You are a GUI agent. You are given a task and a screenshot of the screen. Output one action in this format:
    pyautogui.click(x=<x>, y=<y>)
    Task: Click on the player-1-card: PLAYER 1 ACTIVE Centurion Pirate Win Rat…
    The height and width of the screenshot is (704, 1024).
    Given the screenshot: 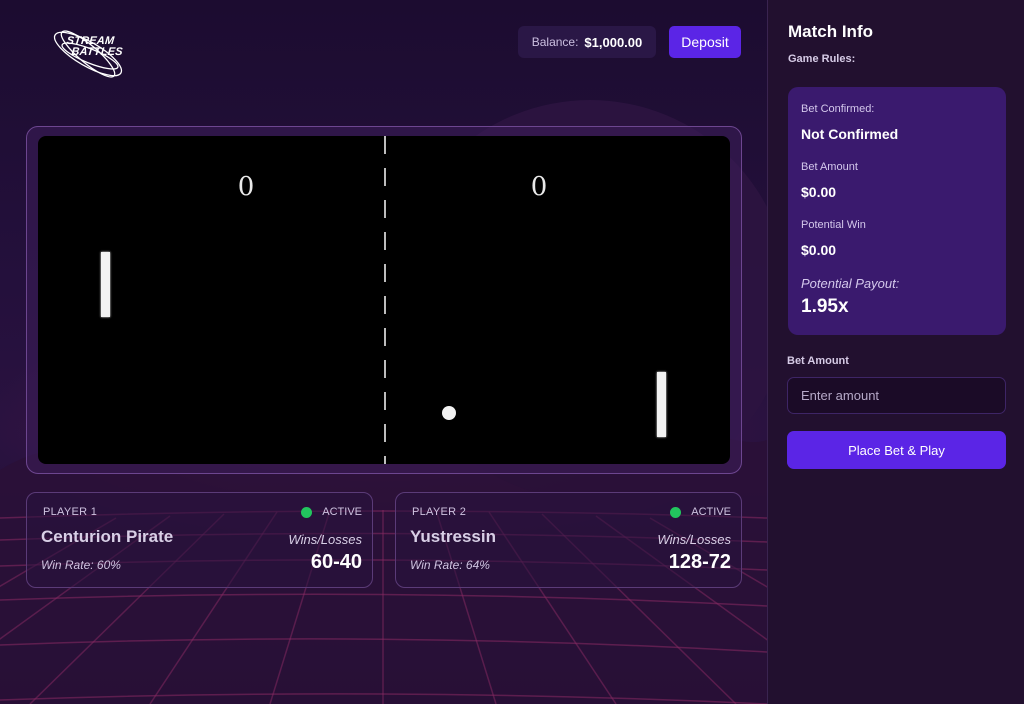 What is the action you would take?
    pyautogui.click(x=199, y=540)
    